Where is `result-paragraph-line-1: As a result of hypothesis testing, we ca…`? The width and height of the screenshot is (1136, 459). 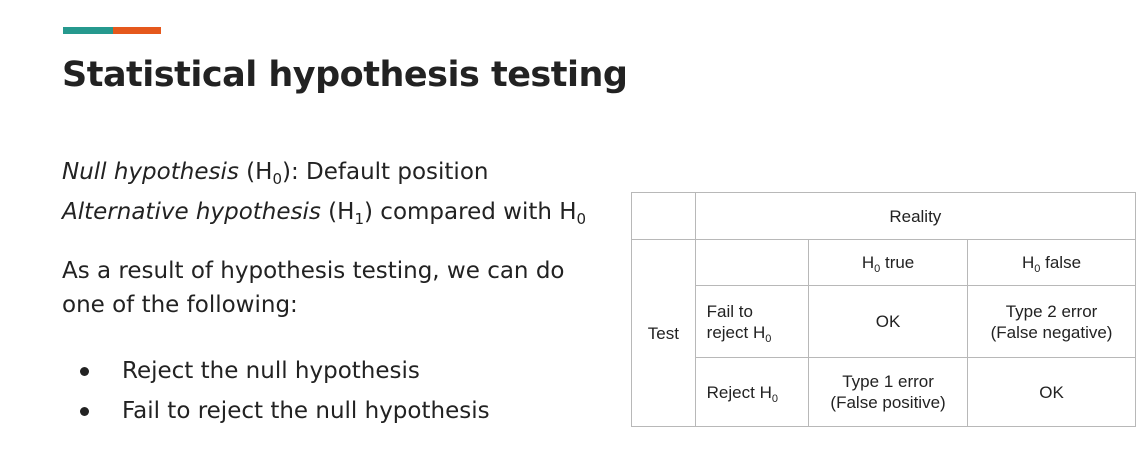 result-paragraph-line-1: As a result of hypothesis testing, we ca… is located at coordinates (313, 271).